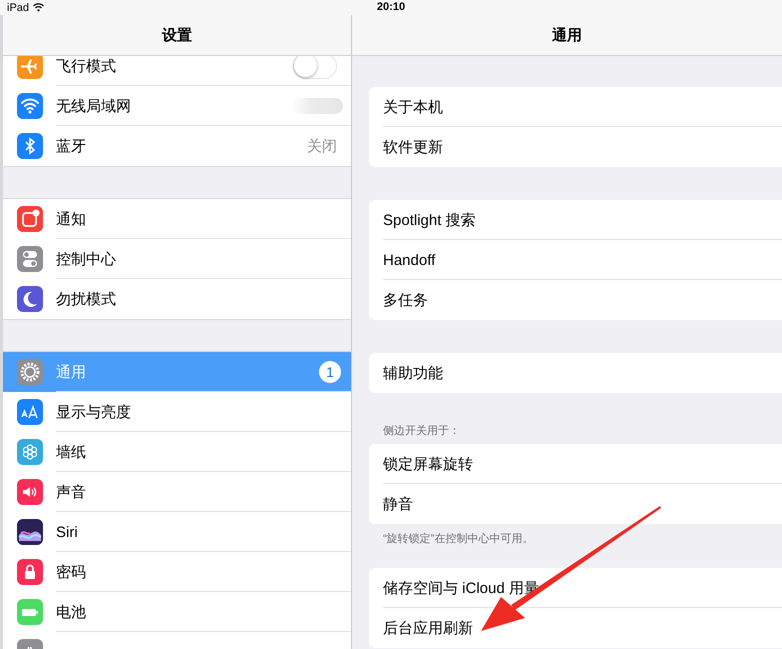 Image resolution: width=782 pixels, height=649 pixels. I want to click on sidebar-item: Siri, so click(177, 532).